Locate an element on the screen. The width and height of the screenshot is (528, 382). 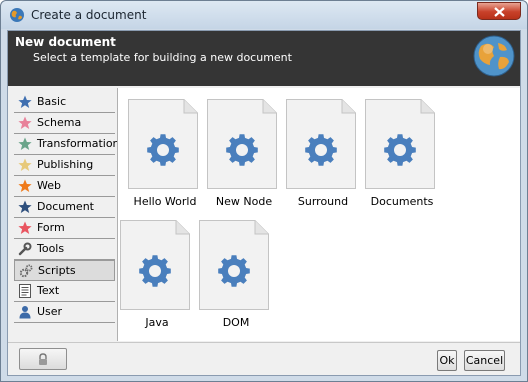
wrench-icon is located at coordinates (25, 249).